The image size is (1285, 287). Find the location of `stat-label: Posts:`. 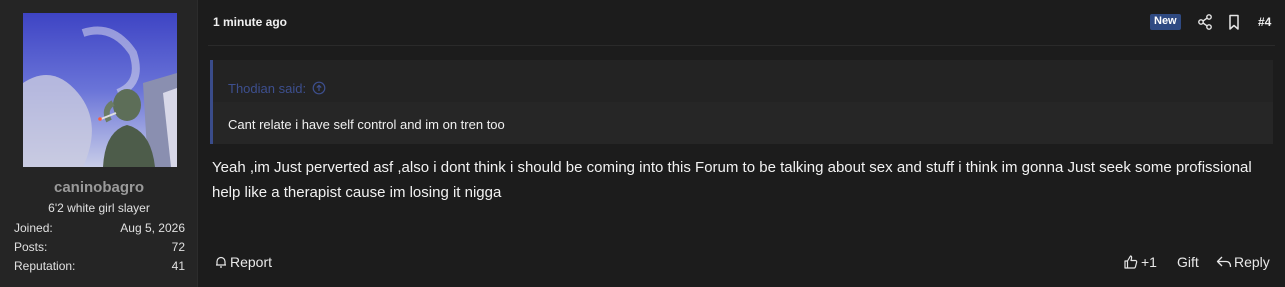

stat-label: Posts: is located at coordinates (31, 247).